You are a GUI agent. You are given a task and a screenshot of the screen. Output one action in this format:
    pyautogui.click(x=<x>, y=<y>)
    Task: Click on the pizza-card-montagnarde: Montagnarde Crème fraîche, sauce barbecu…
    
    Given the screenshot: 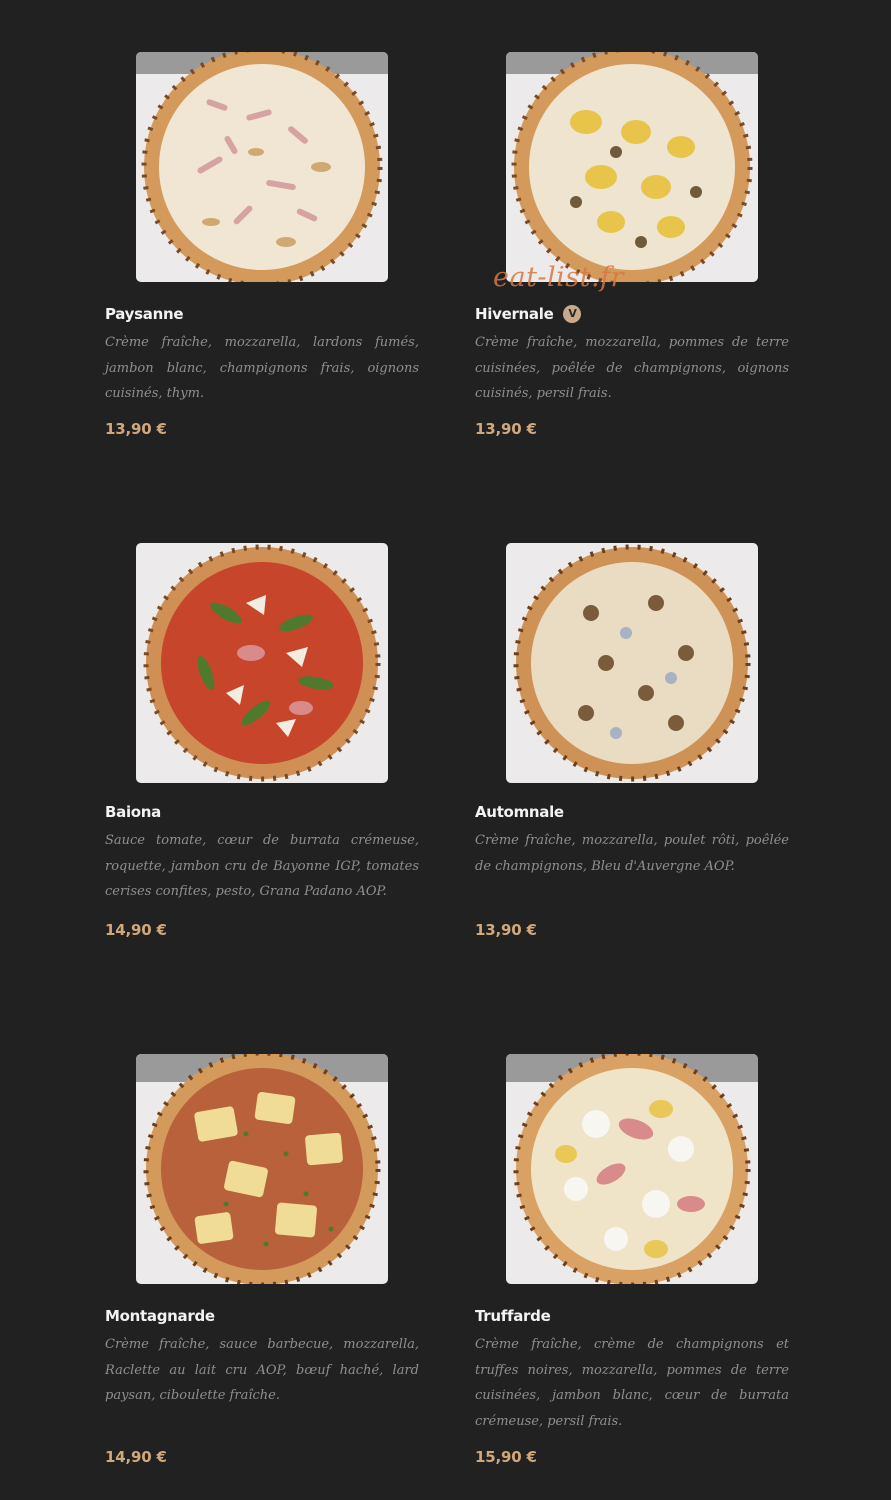 What is the action you would take?
    pyautogui.click(x=262, y=1264)
    